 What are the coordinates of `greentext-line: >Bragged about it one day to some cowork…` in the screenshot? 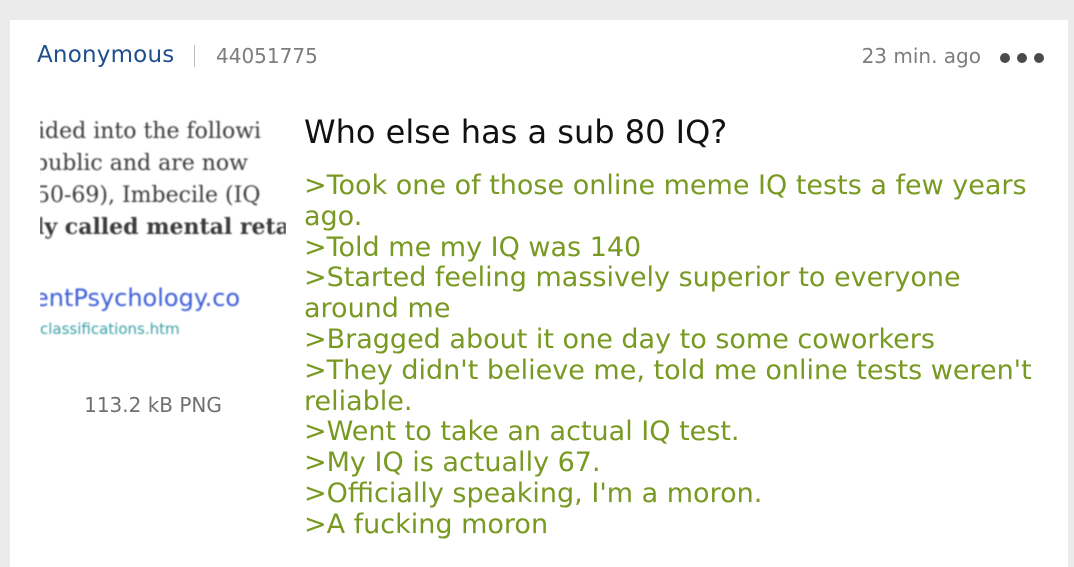 It's located at (619, 339).